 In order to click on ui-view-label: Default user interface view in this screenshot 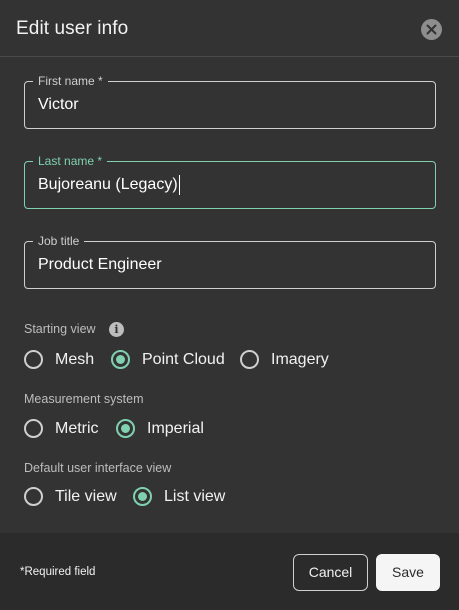, I will do `click(98, 468)`.